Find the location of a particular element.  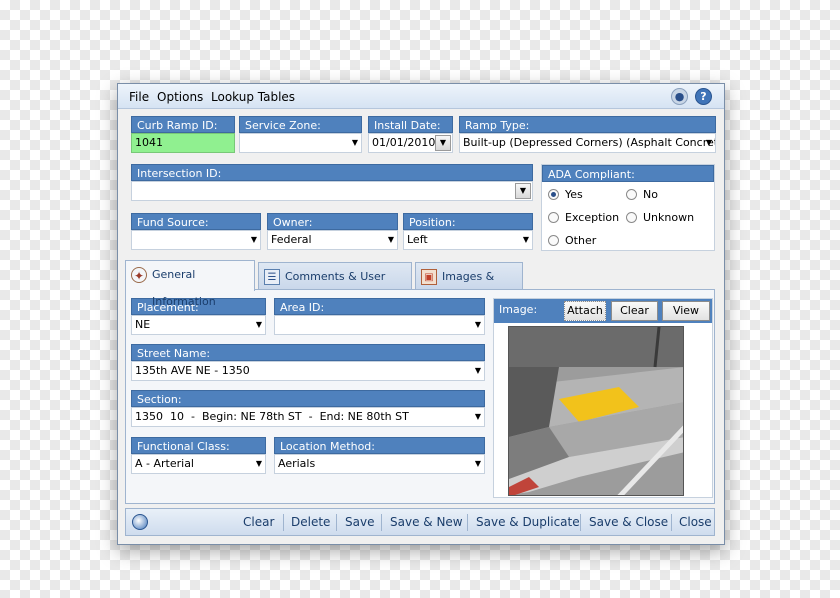

status-globe-icon is located at coordinates (140, 522).